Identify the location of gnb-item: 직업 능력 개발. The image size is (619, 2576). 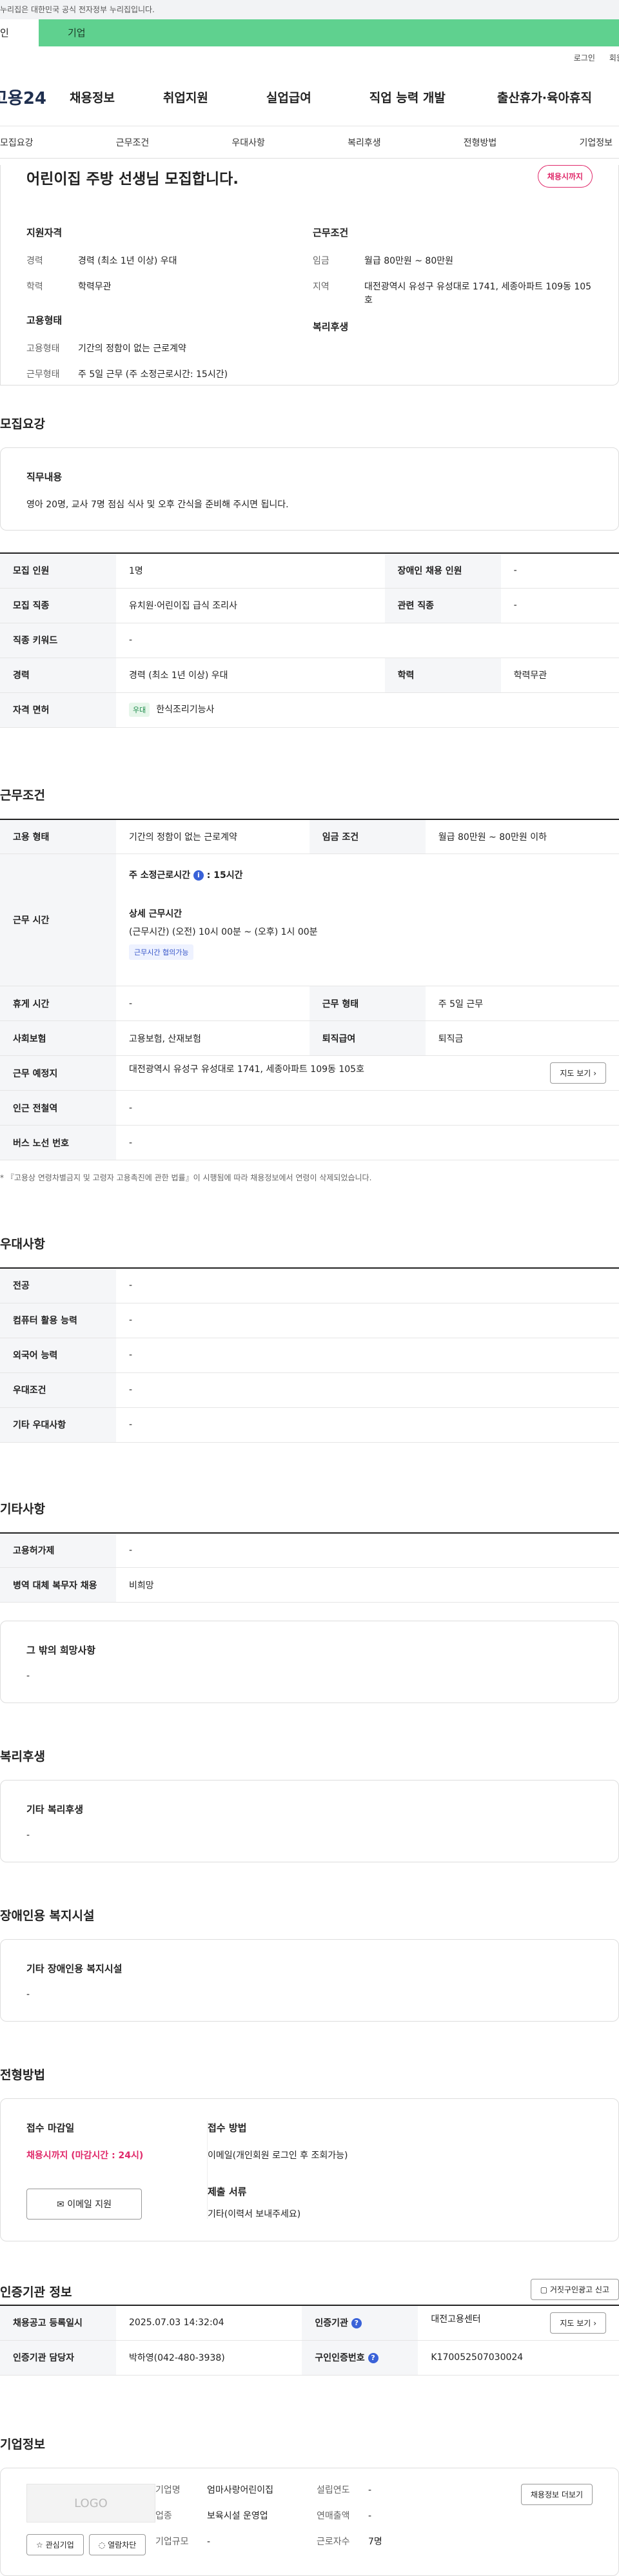
(407, 97).